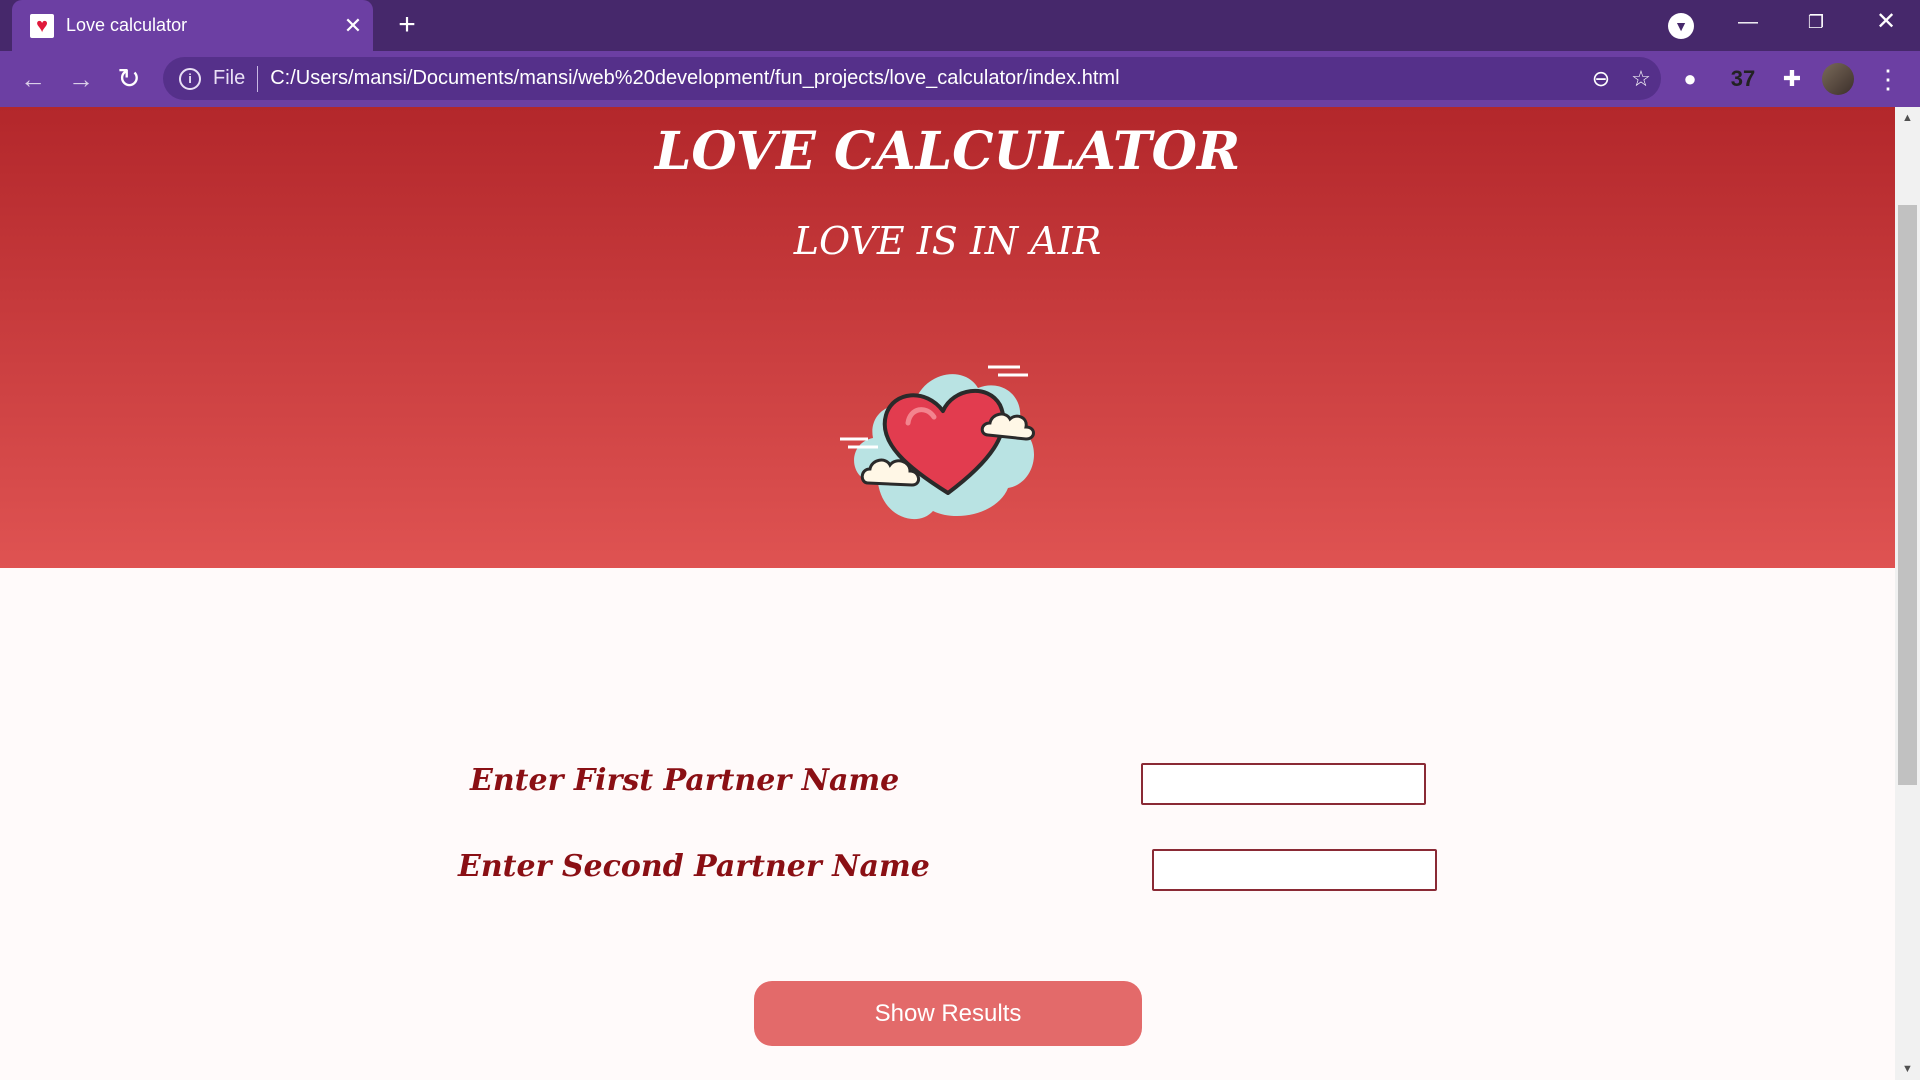 Image resolution: width=1920 pixels, height=1080 pixels. I want to click on close-tab-icon: ✕, so click(353, 26).